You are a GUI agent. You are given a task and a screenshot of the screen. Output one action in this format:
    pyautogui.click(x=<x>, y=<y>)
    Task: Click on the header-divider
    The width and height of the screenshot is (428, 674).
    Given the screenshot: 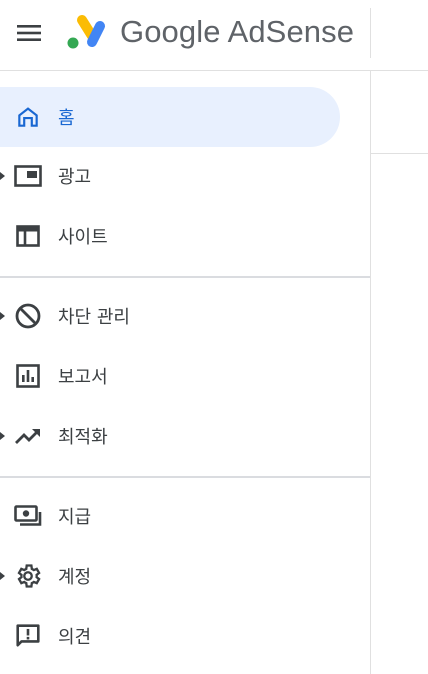 What is the action you would take?
    pyautogui.click(x=370, y=33)
    